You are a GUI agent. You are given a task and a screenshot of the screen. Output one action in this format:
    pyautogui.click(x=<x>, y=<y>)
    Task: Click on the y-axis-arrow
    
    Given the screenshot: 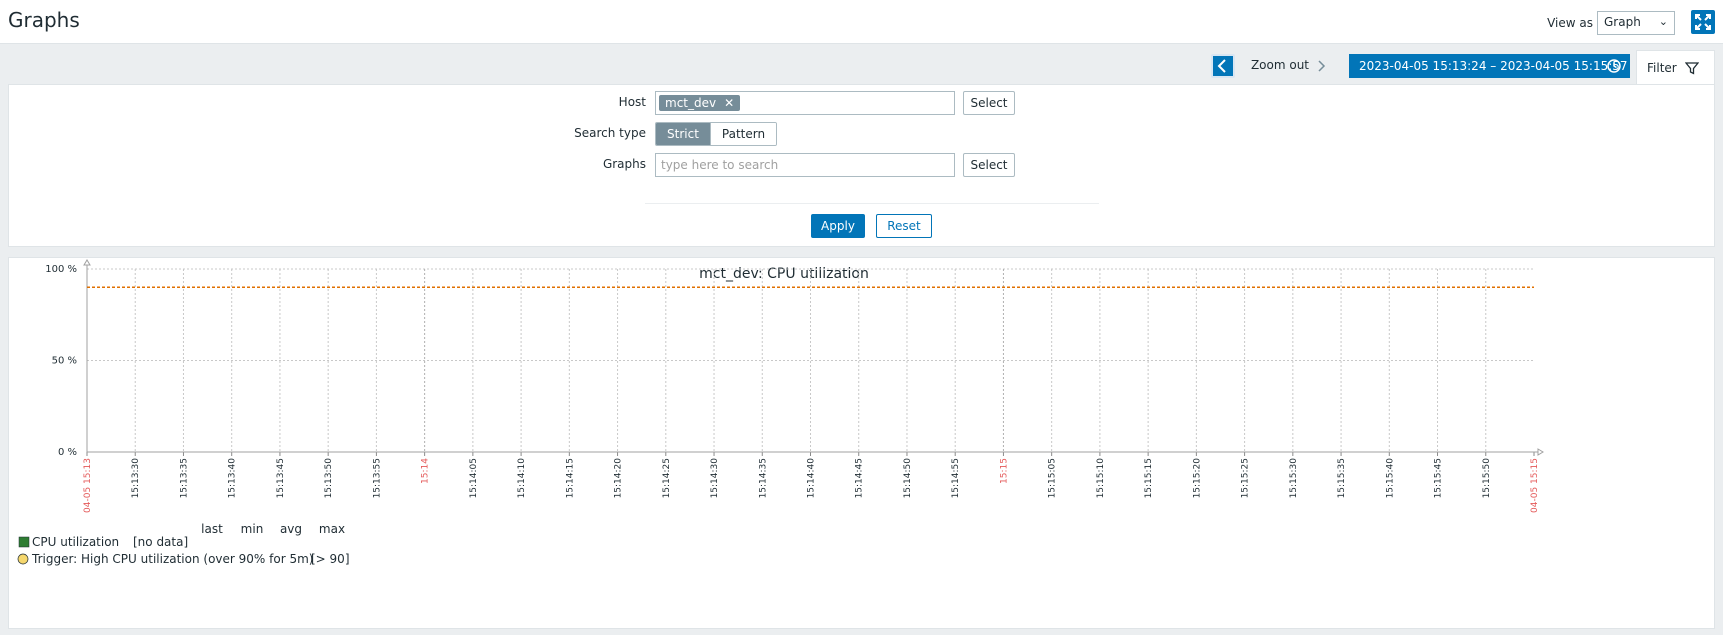 What is the action you would take?
    pyautogui.click(x=87, y=262)
    